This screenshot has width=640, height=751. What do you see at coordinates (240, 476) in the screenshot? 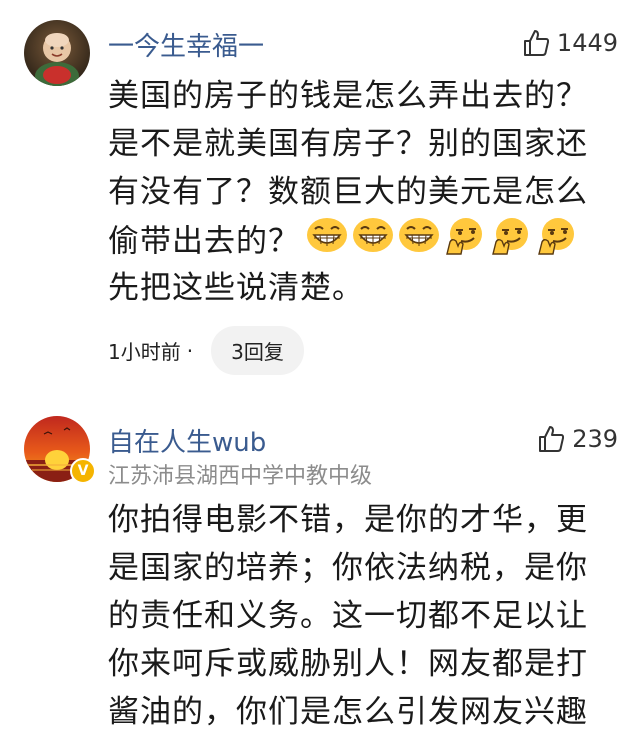
I see `user-title: 江苏沛县湖西中学中教中级` at bounding box center [240, 476].